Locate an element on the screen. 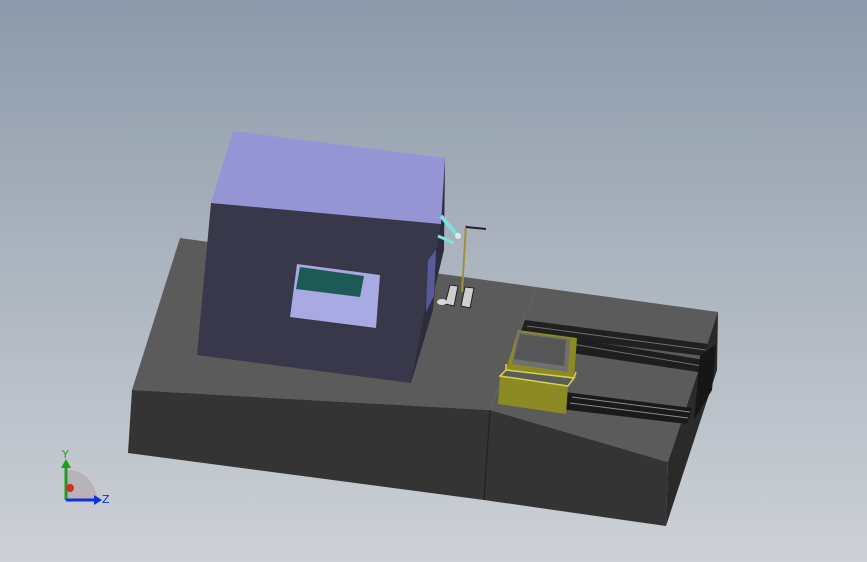 The image size is (867, 562). triad-y-label: Y is located at coordinates (65, 454).